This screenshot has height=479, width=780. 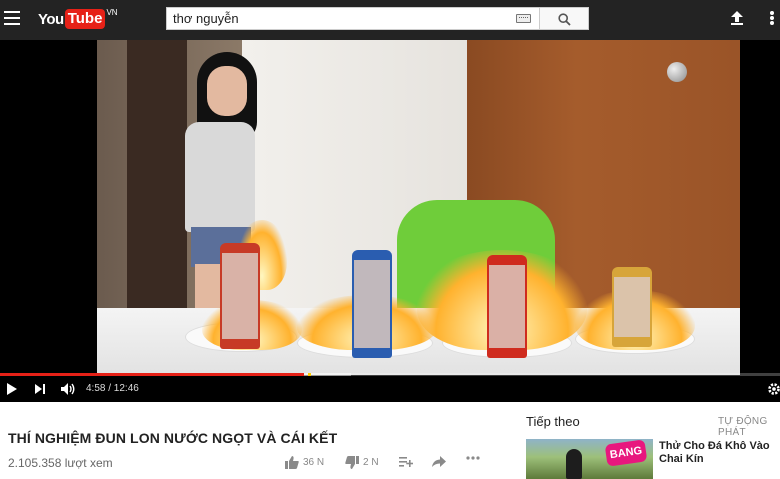 I want to click on share-button, so click(x=439, y=462).